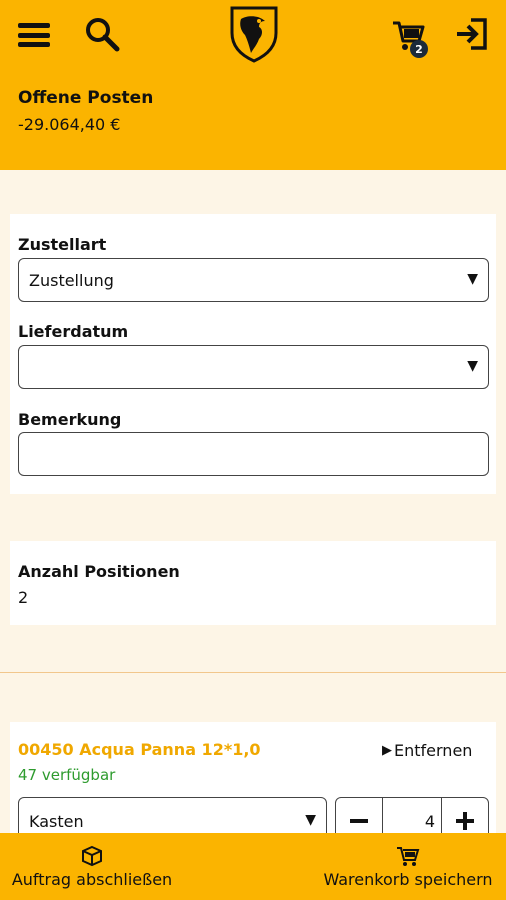  I want to click on shield-eagle-logo, so click(254, 34).